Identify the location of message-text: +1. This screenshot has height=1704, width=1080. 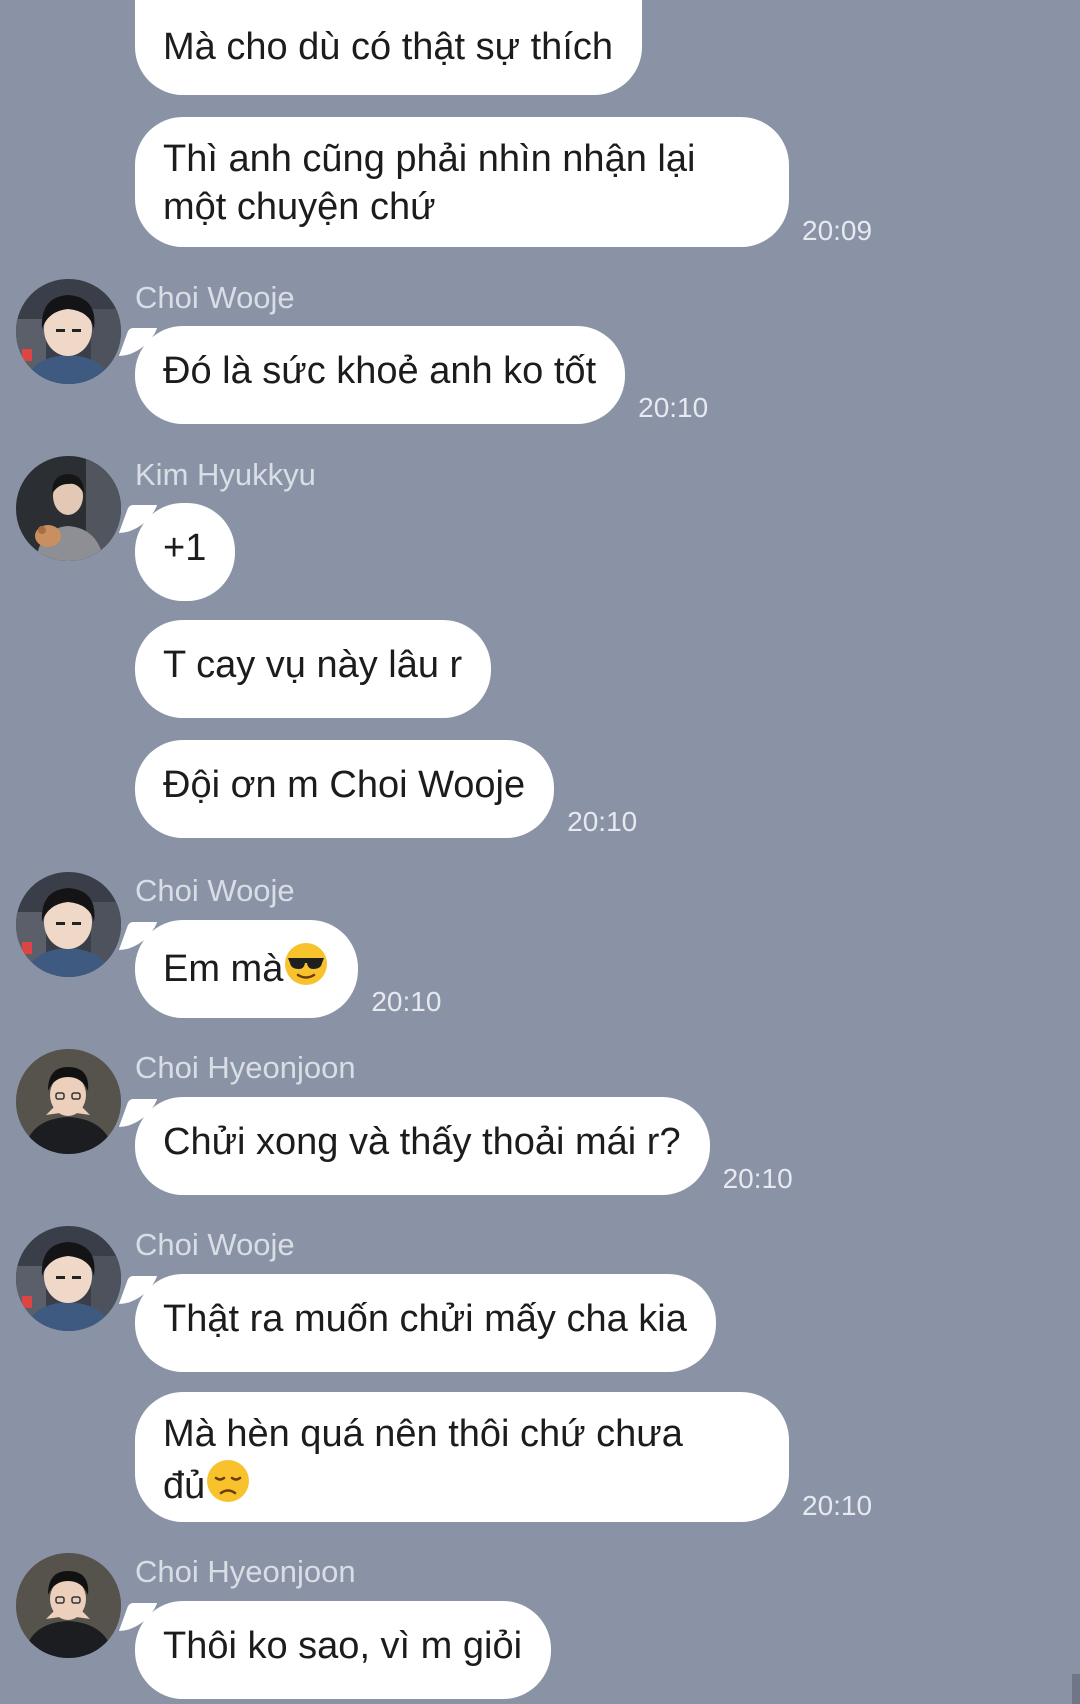
(185, 548).